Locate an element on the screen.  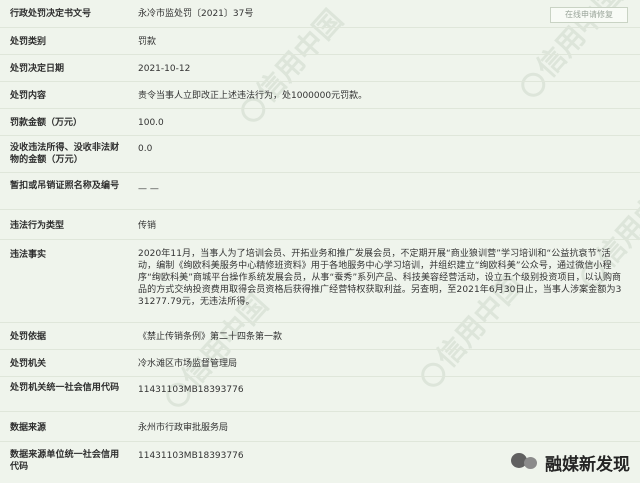
row-penalty-basis: 处罚依据 《禁止传销条例》第二十四条第一款 is located at coordinates (320, 336).